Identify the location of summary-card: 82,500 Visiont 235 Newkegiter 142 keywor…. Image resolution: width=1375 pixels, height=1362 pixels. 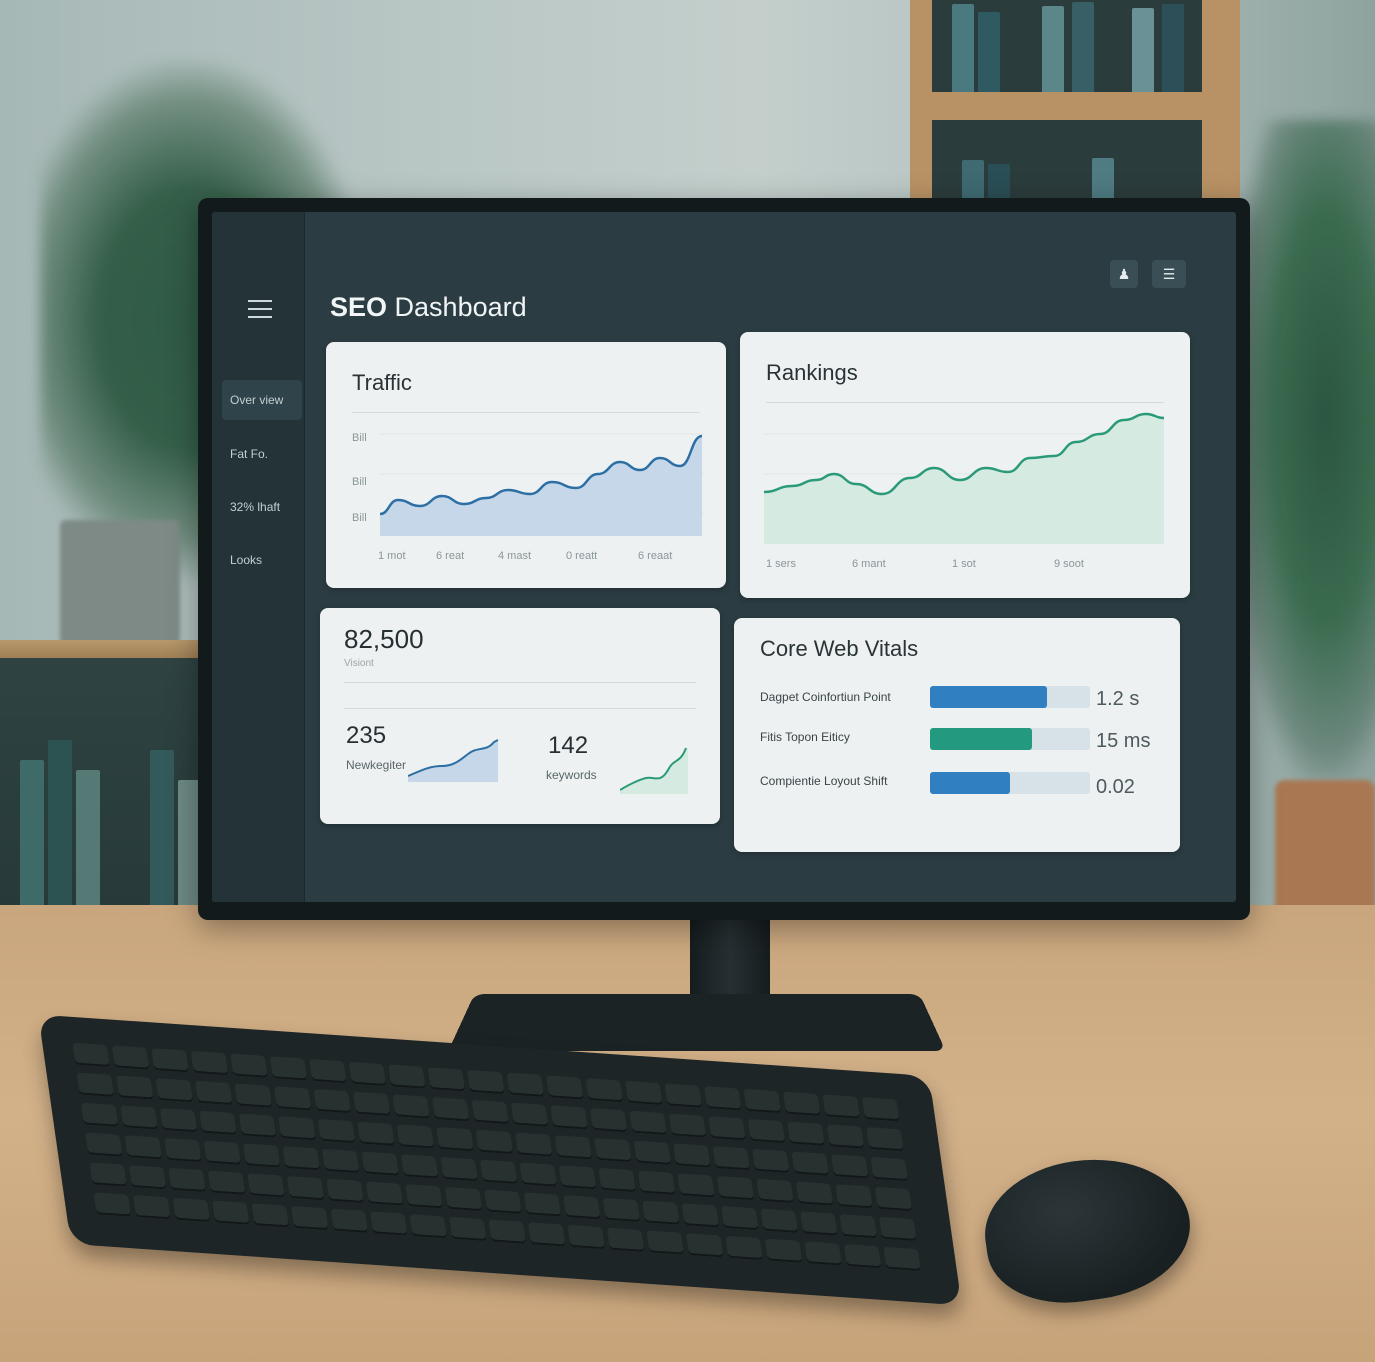
(520, 716).